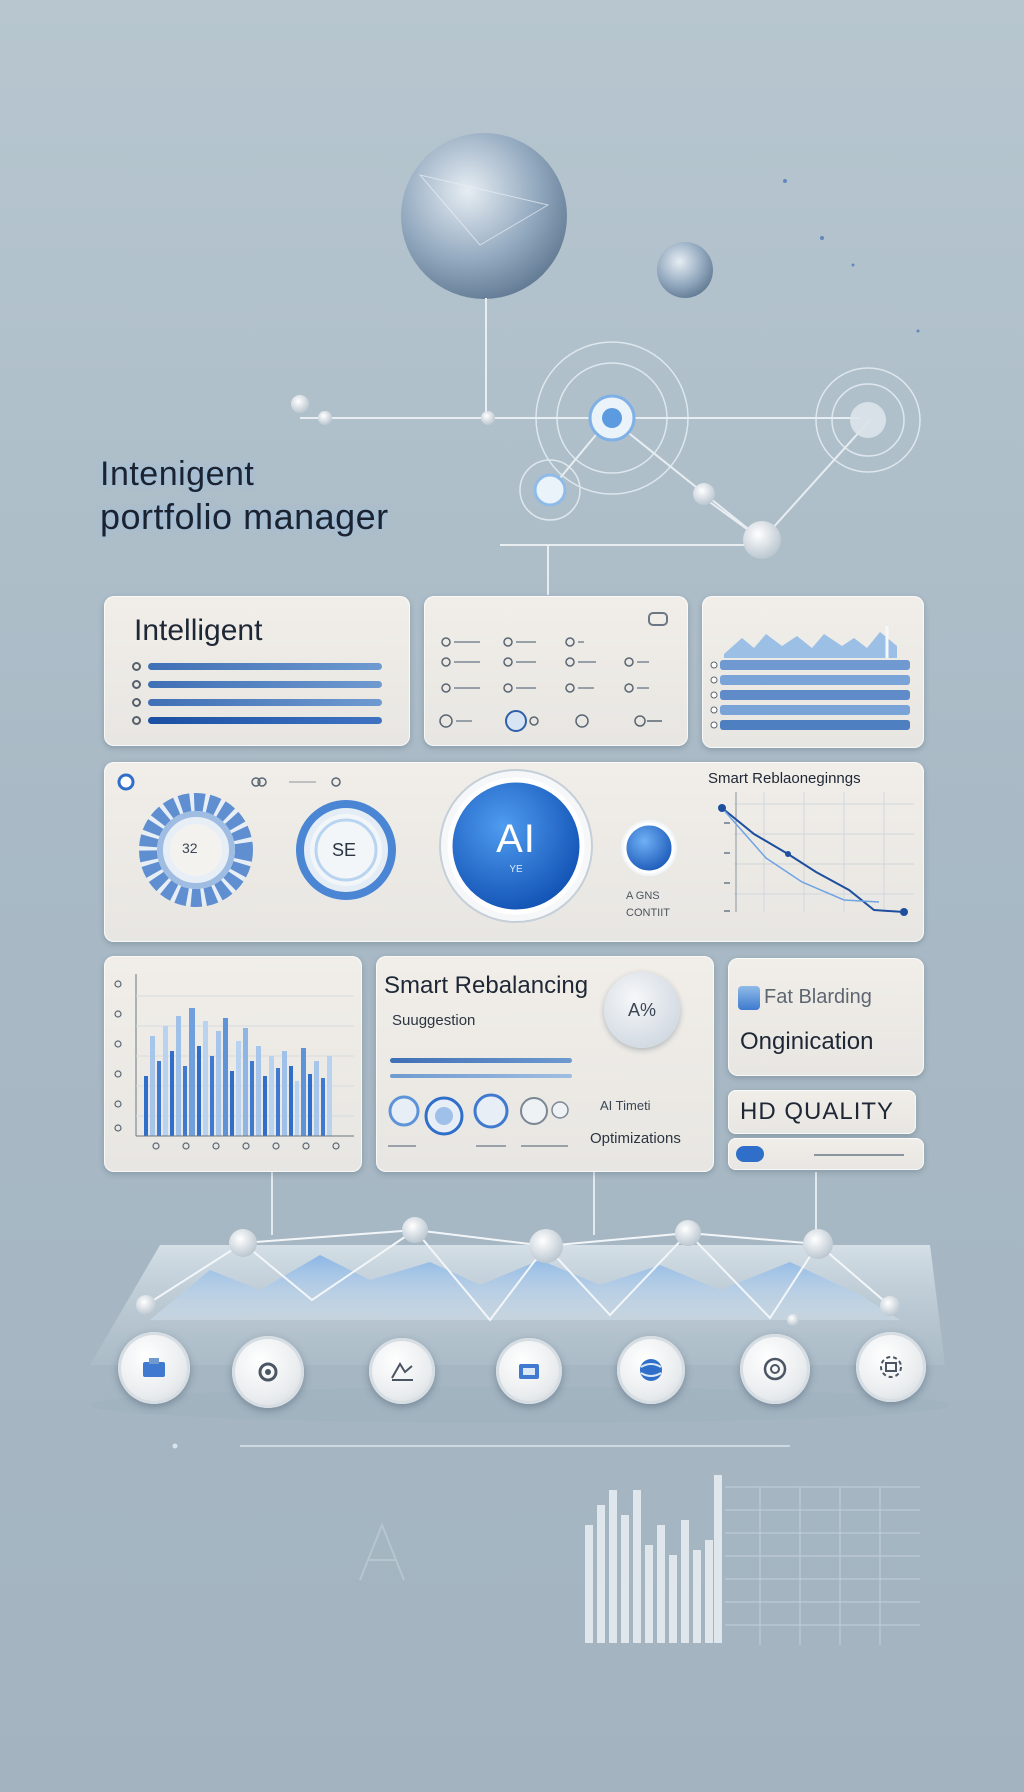 The image size is (1024, 1792). I want to click on ai-label: AI, so click(516, 839).